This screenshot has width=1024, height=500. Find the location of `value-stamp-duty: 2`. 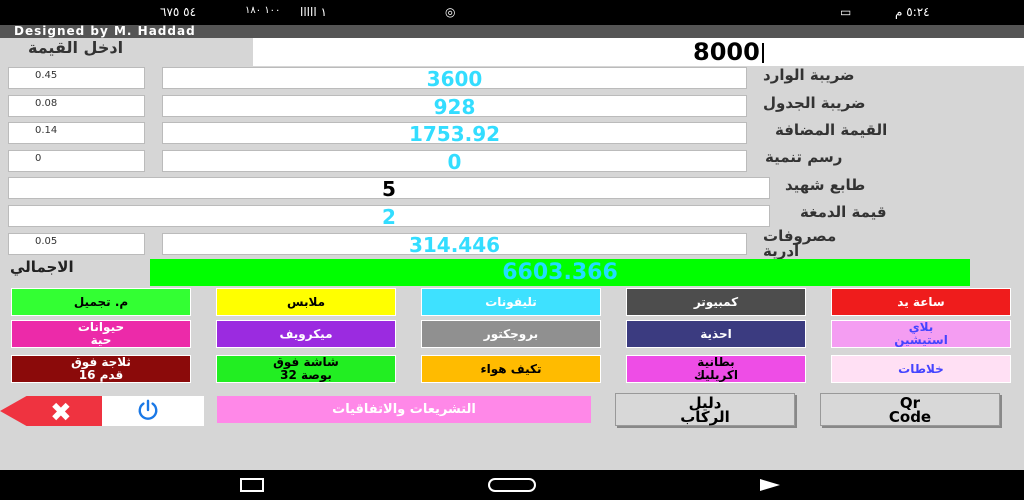

value-stamp-duty: 2 is located at coordinates (389, 216).